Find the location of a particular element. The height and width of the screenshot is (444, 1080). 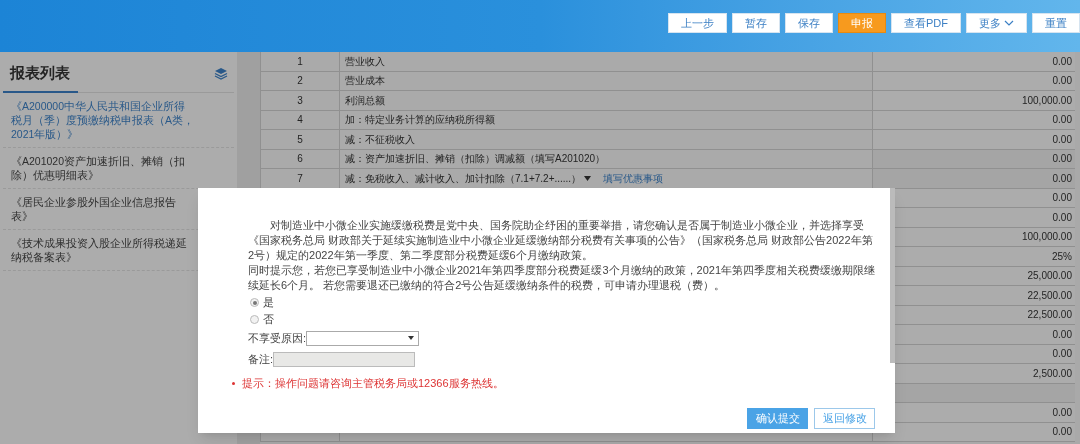

table-cell: 5 is located at coordinates (300, 139).